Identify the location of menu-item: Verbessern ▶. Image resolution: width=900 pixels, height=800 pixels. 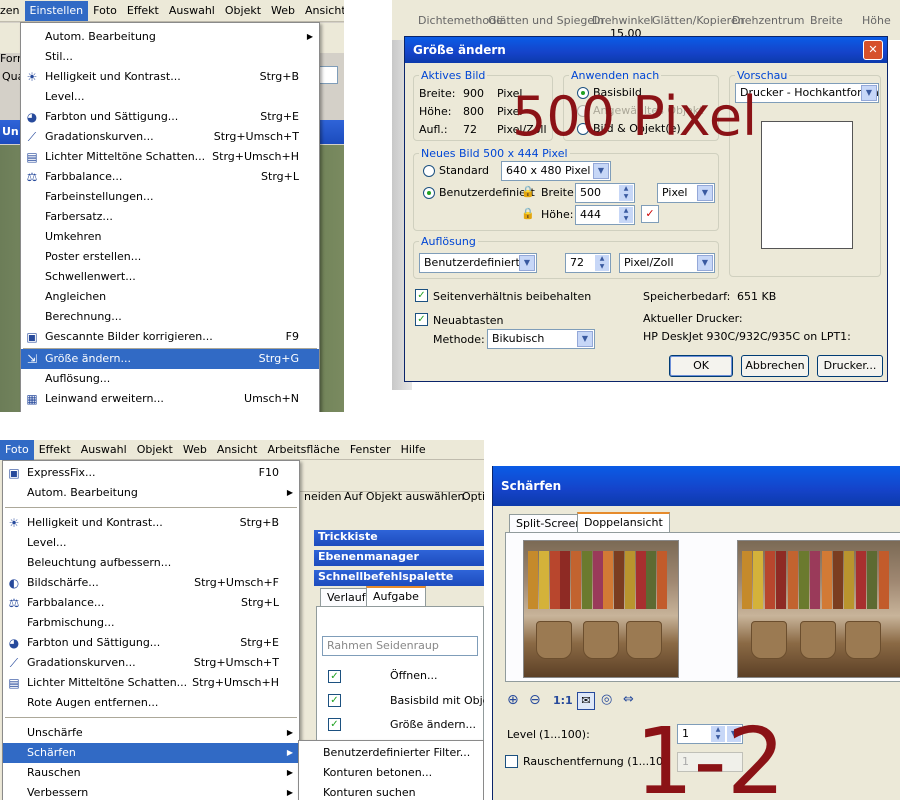
(151, 791).